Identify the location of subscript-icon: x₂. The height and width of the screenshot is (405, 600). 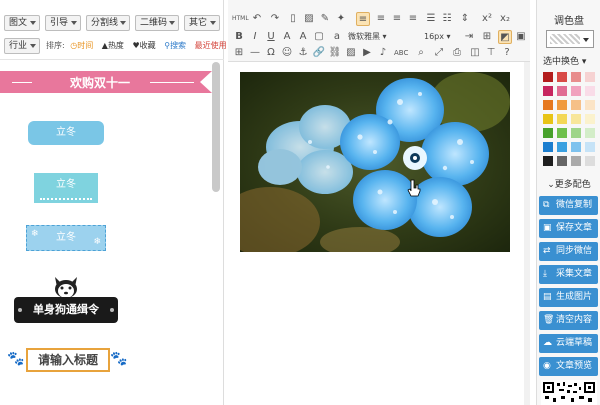
(505, 19).